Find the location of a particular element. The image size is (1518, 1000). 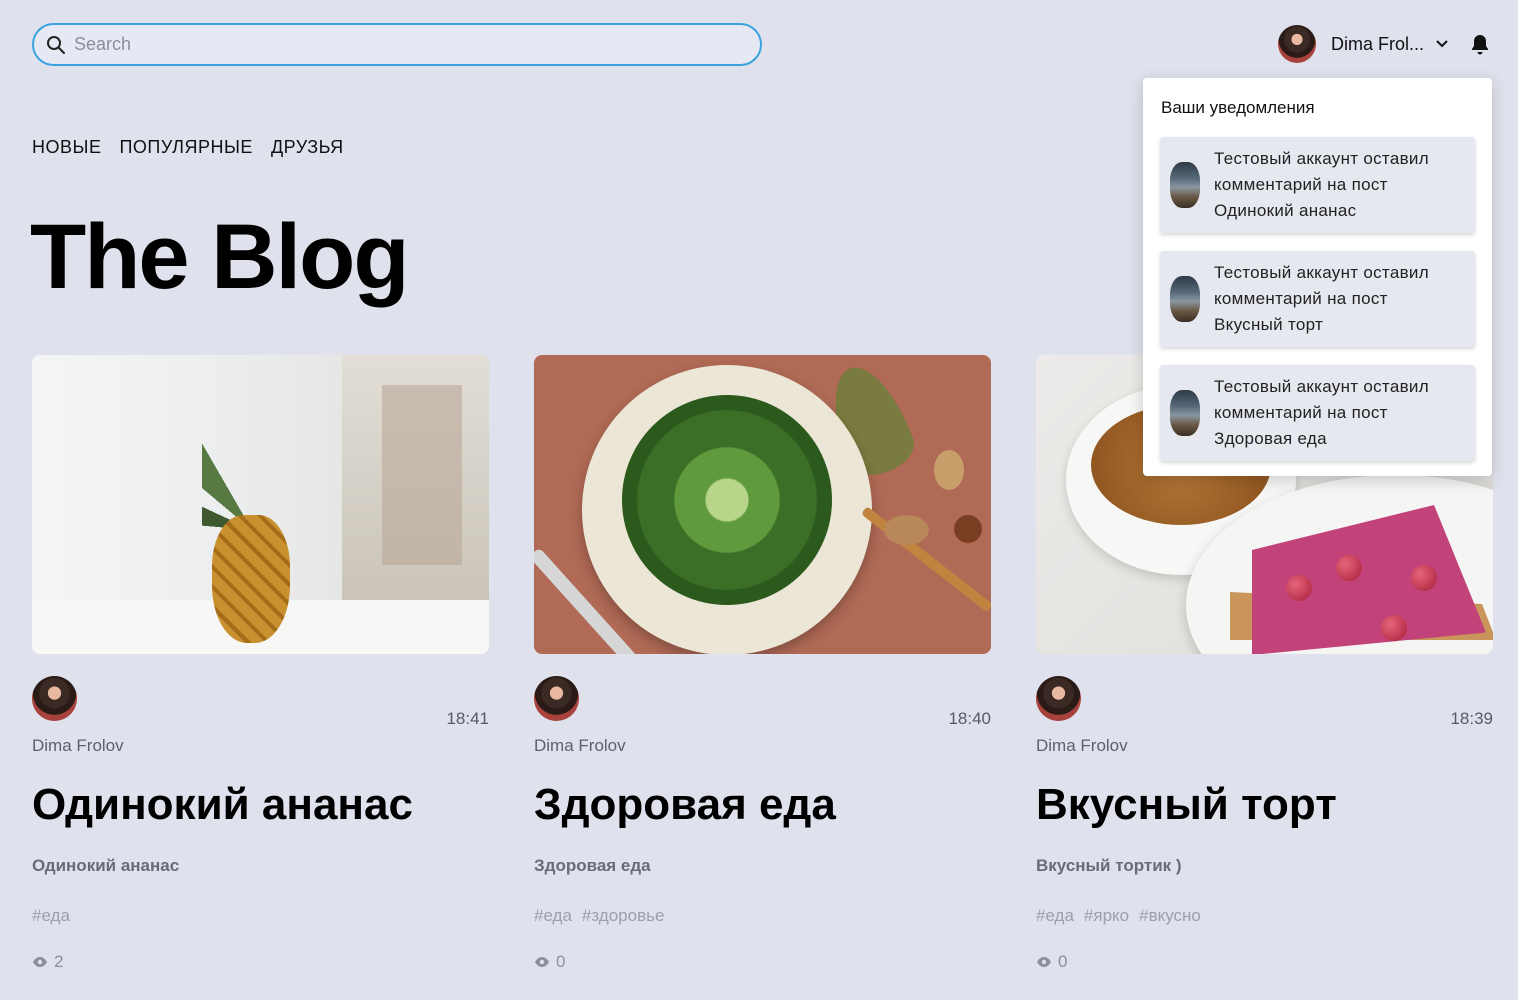

search-icon is located at coordinates (56, 44).